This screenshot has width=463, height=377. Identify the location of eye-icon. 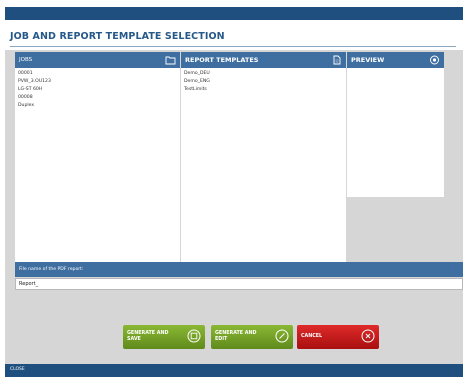
(434, 60).